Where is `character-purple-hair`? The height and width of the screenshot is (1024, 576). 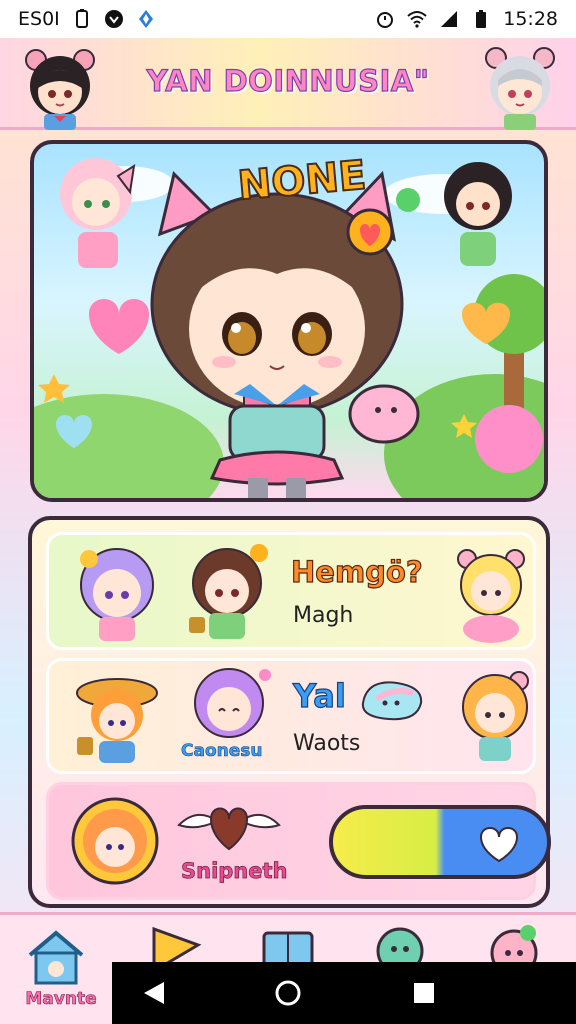
character-purple-hair is located at coordinates (117, 593).